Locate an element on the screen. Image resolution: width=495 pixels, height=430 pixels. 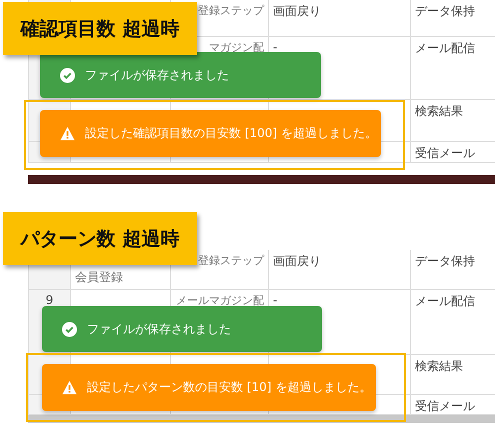
table-cell: メールマガジン配 is located at coordinates (220, 300).